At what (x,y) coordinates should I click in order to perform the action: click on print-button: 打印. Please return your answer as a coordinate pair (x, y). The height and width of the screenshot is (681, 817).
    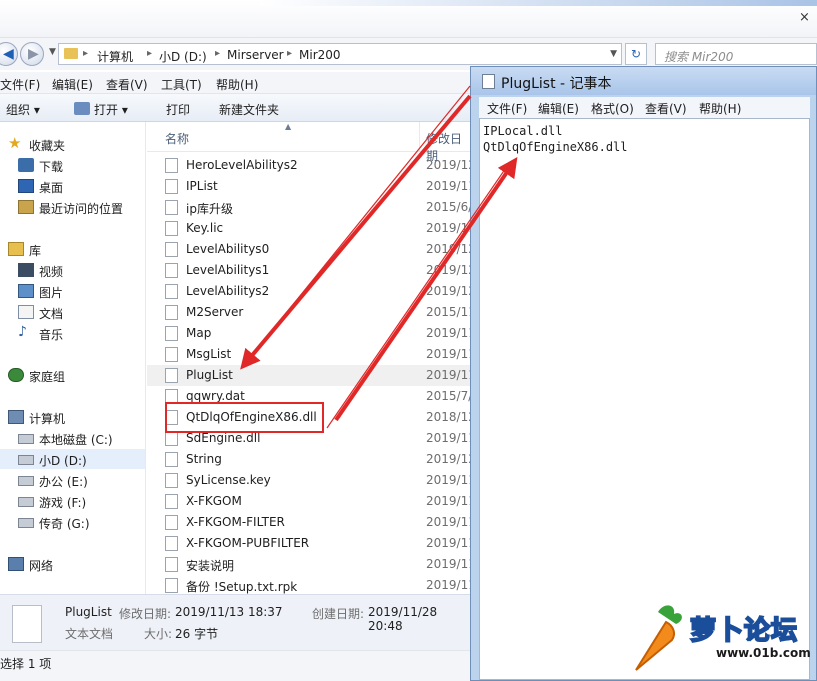
    Looking at the image, I should click on (178, 109).